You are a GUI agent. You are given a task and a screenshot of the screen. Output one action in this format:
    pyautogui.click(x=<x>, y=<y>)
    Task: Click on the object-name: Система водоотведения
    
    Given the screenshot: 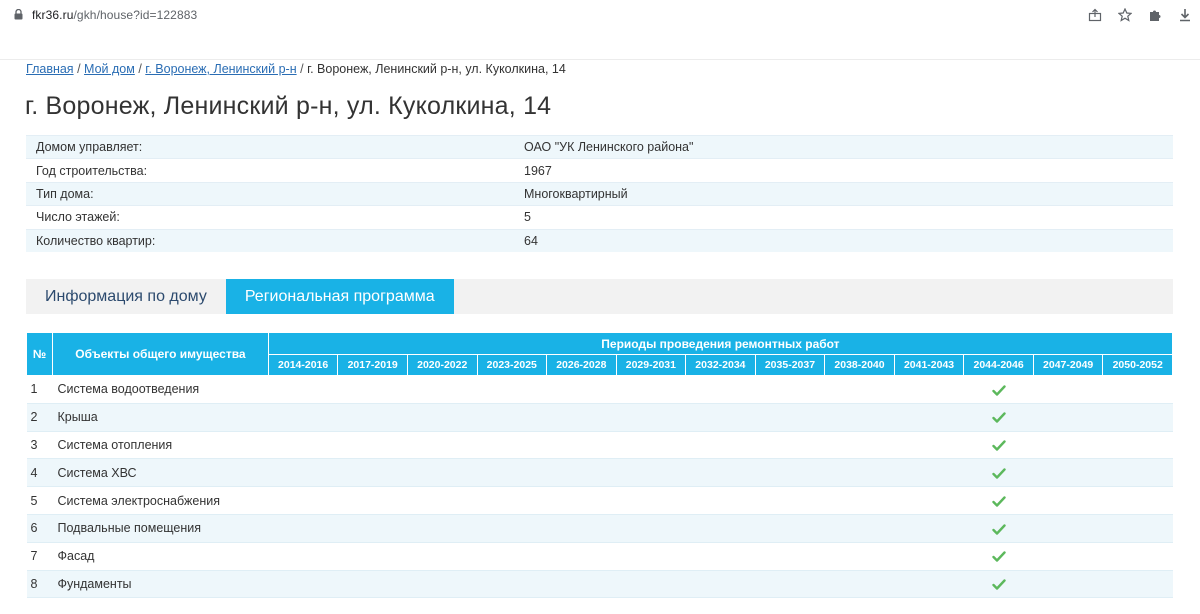 What is the action you would take?
    pyautogui.click(x=160, y=389)
    